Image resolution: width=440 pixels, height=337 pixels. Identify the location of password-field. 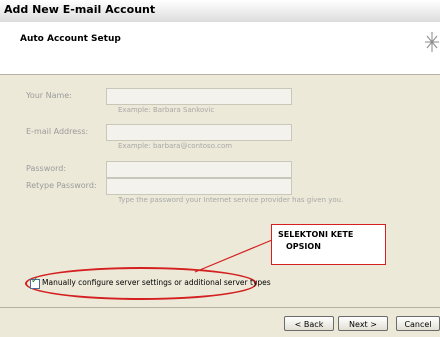
(199, 169).